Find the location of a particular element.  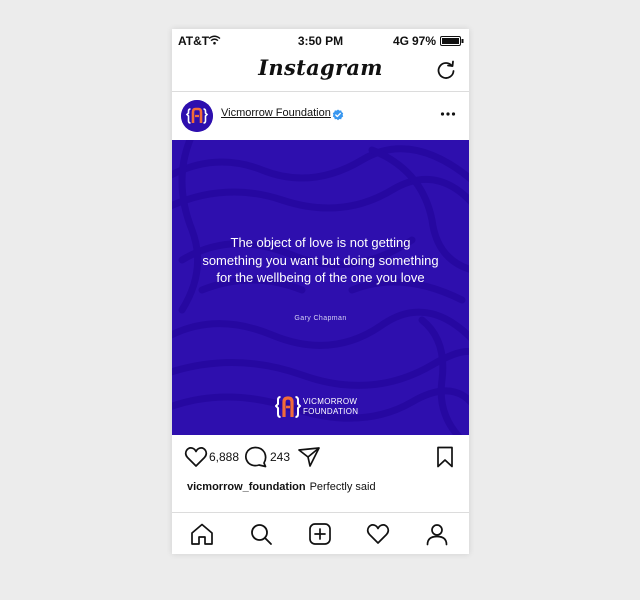

comments-count: 243 is located at coordinates (280, 457).